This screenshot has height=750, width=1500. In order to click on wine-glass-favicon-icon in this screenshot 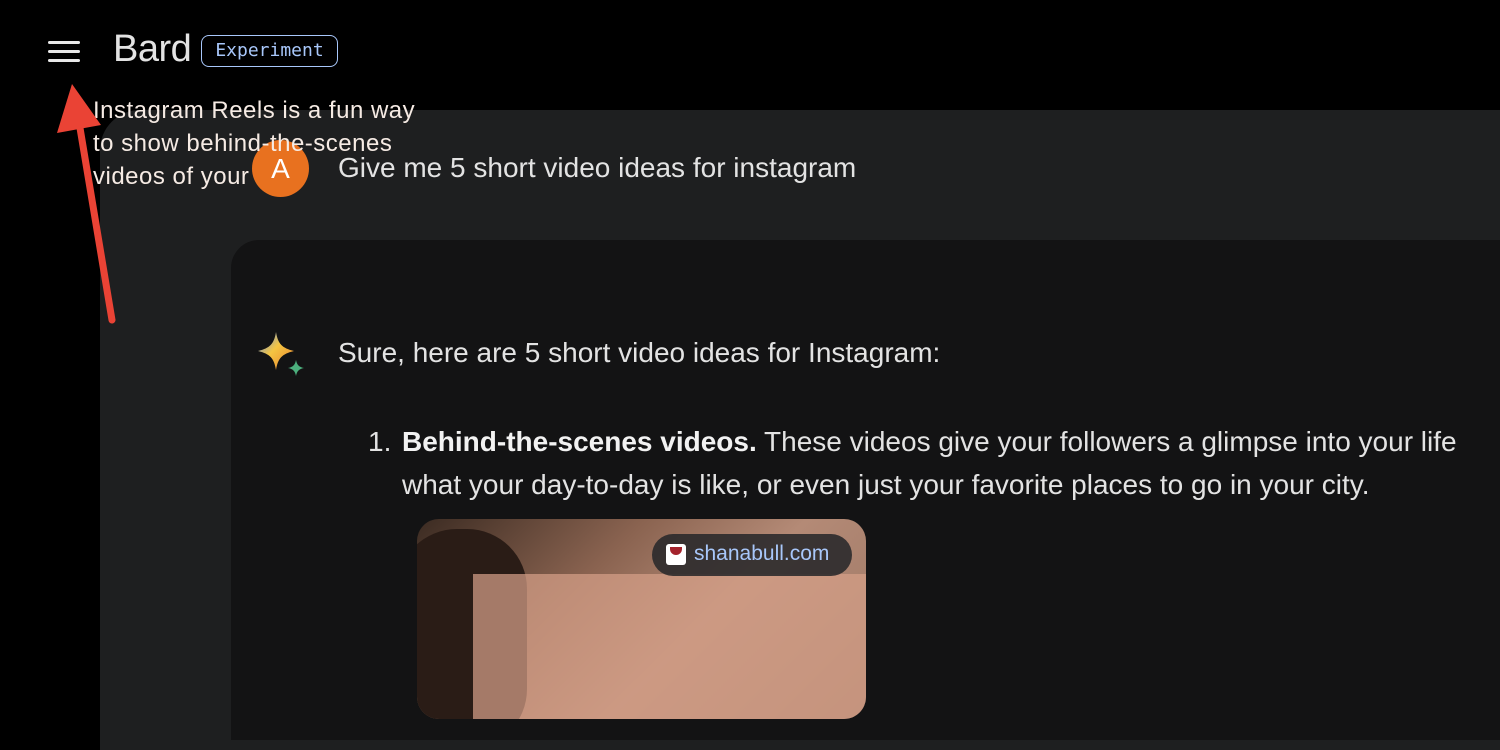, I will do `click(676, 554)`.